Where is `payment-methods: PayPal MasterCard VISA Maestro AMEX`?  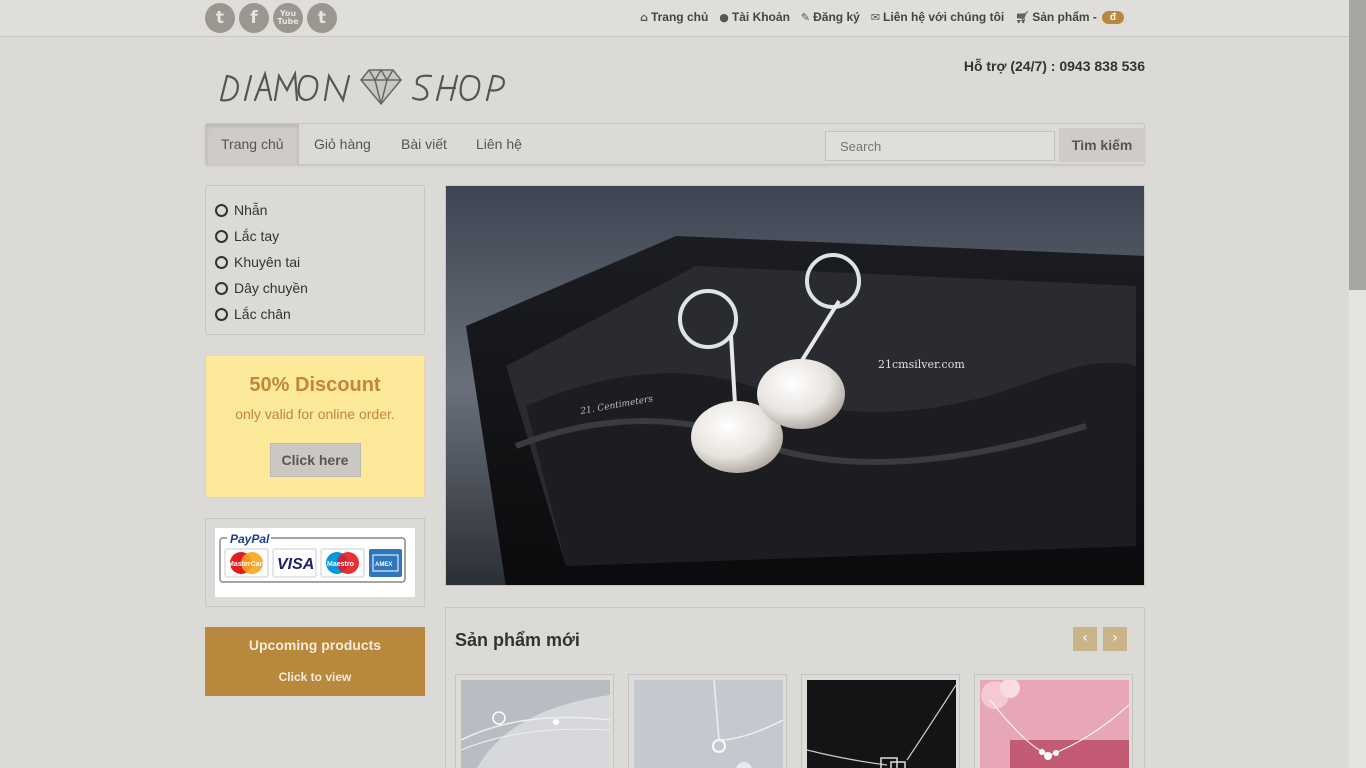 payment-methods: PayPal MasterCard VISA Maestro AMEX is located at coordinates (315, 562).